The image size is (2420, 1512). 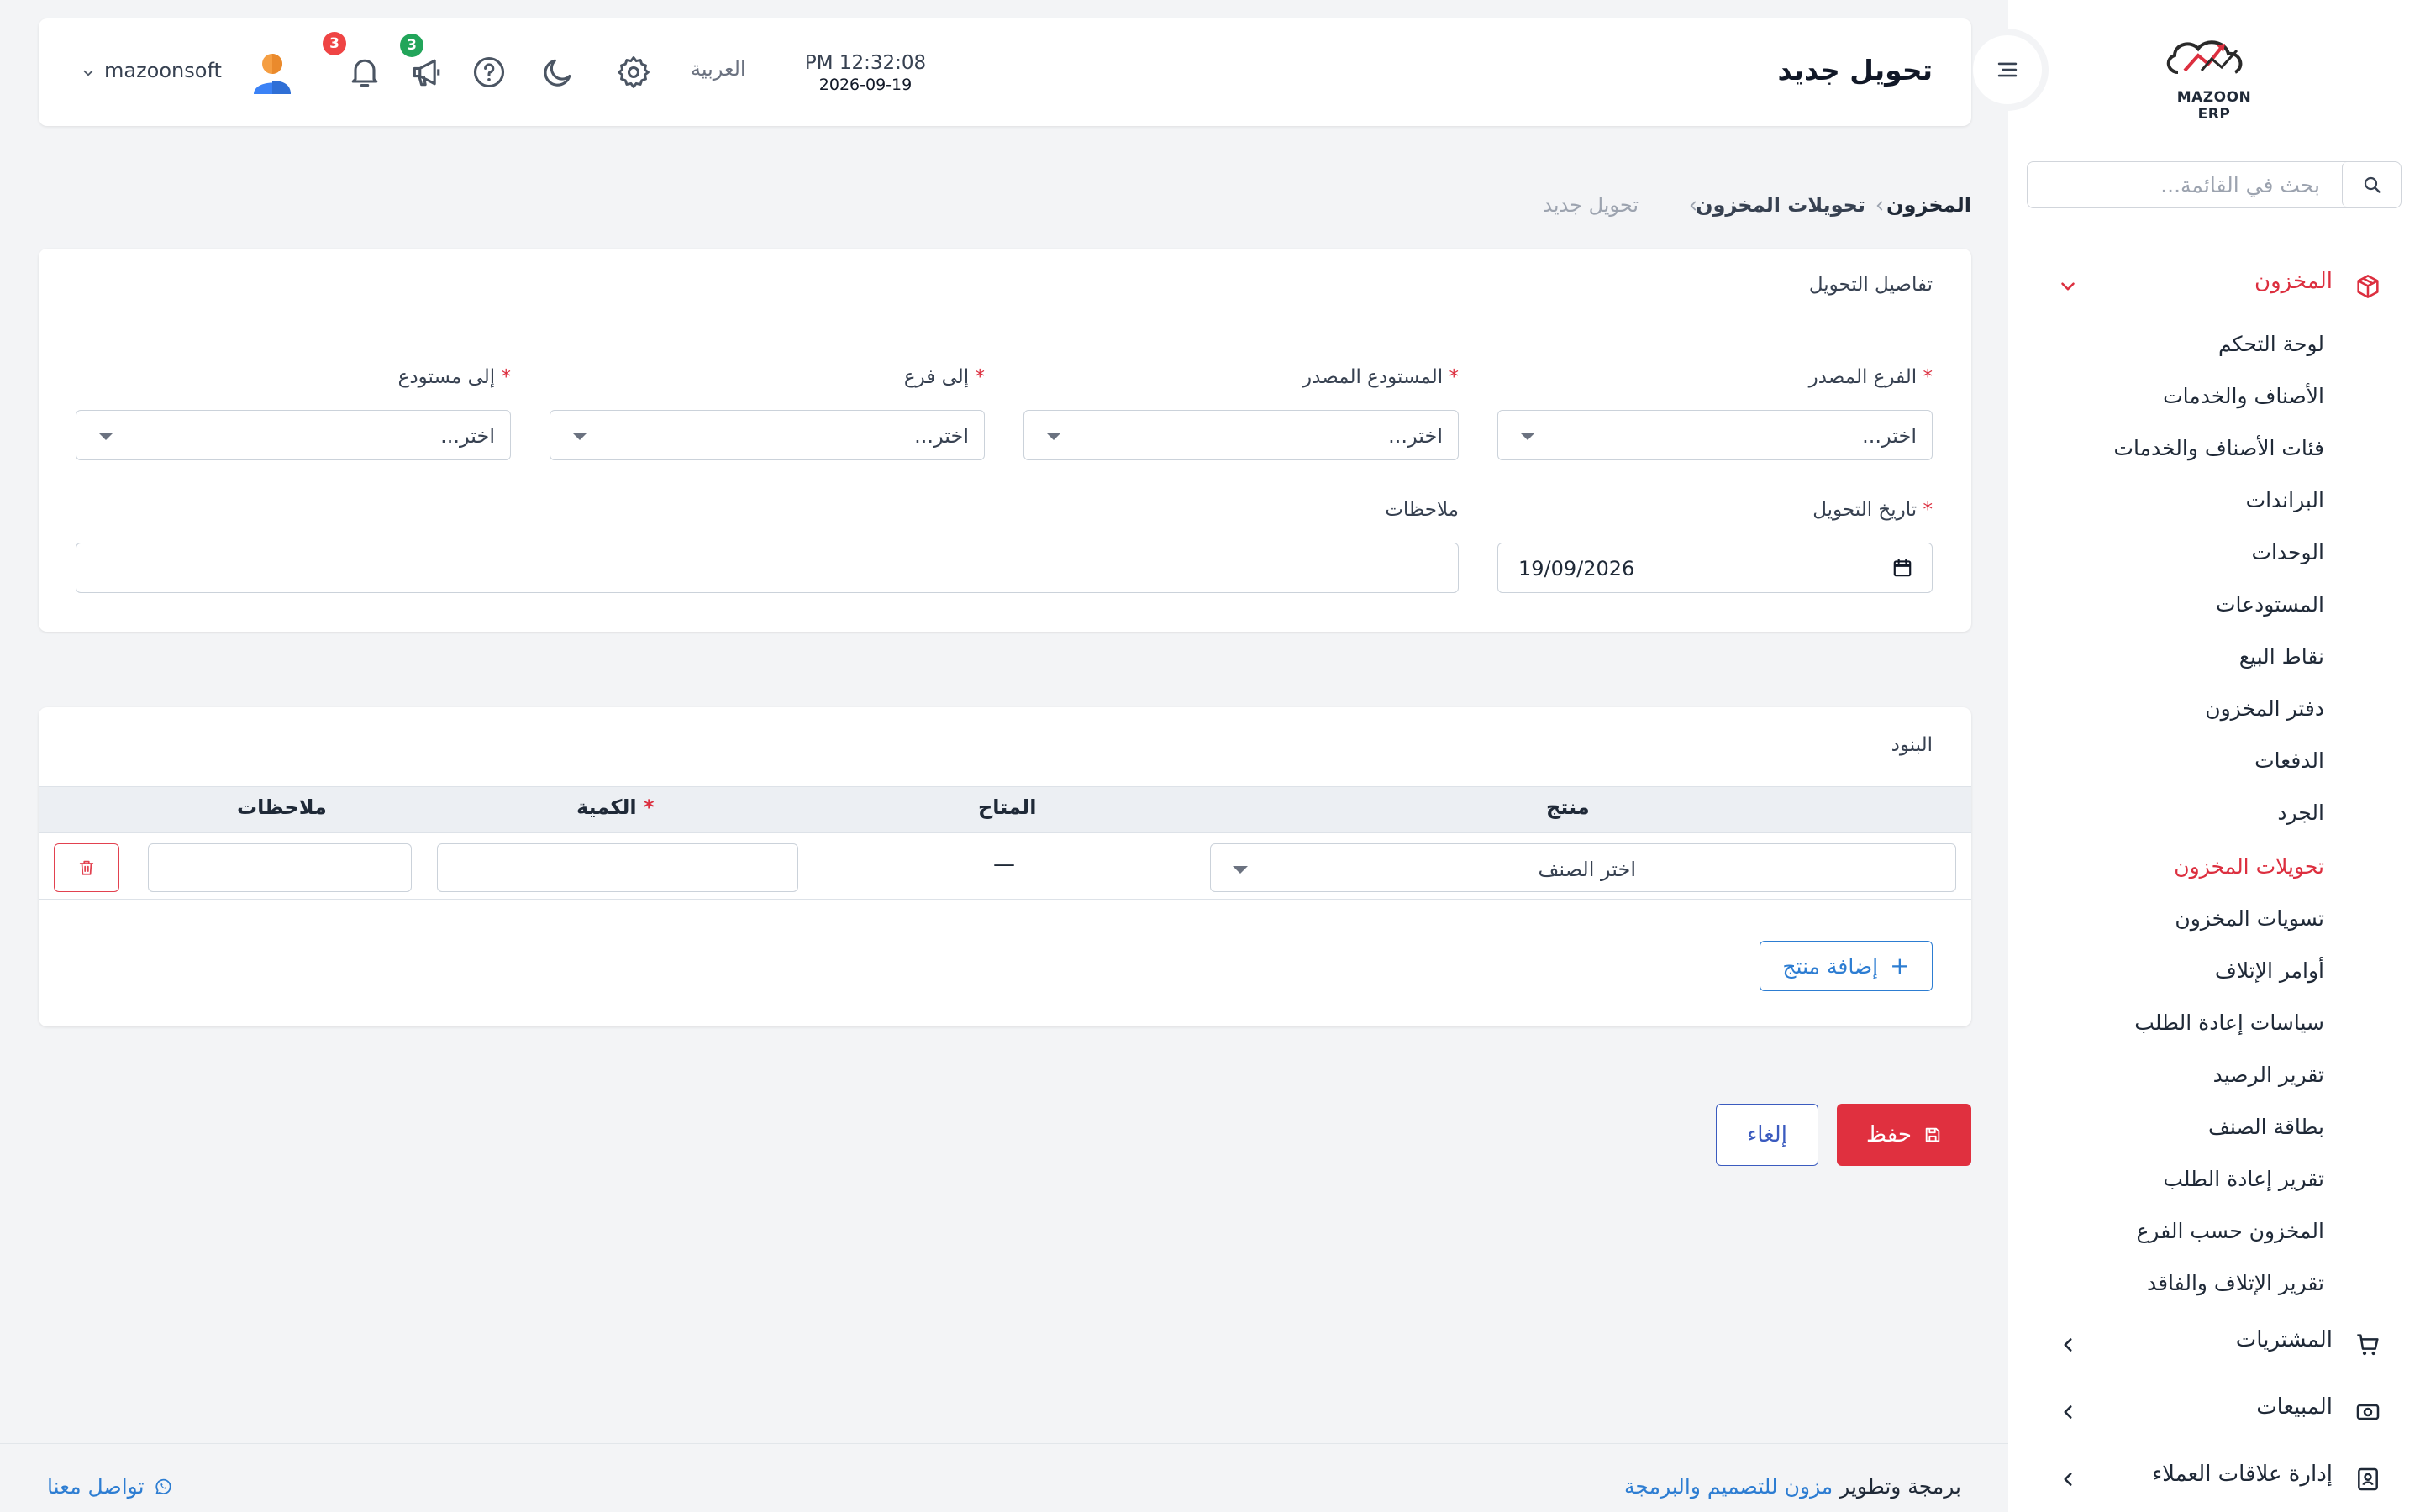 What do you see at coordinates (1872, 510) in the screenshot?
I see `transfer-date-label: * تاريخ التحويل` at bounding box center [1872, 510].